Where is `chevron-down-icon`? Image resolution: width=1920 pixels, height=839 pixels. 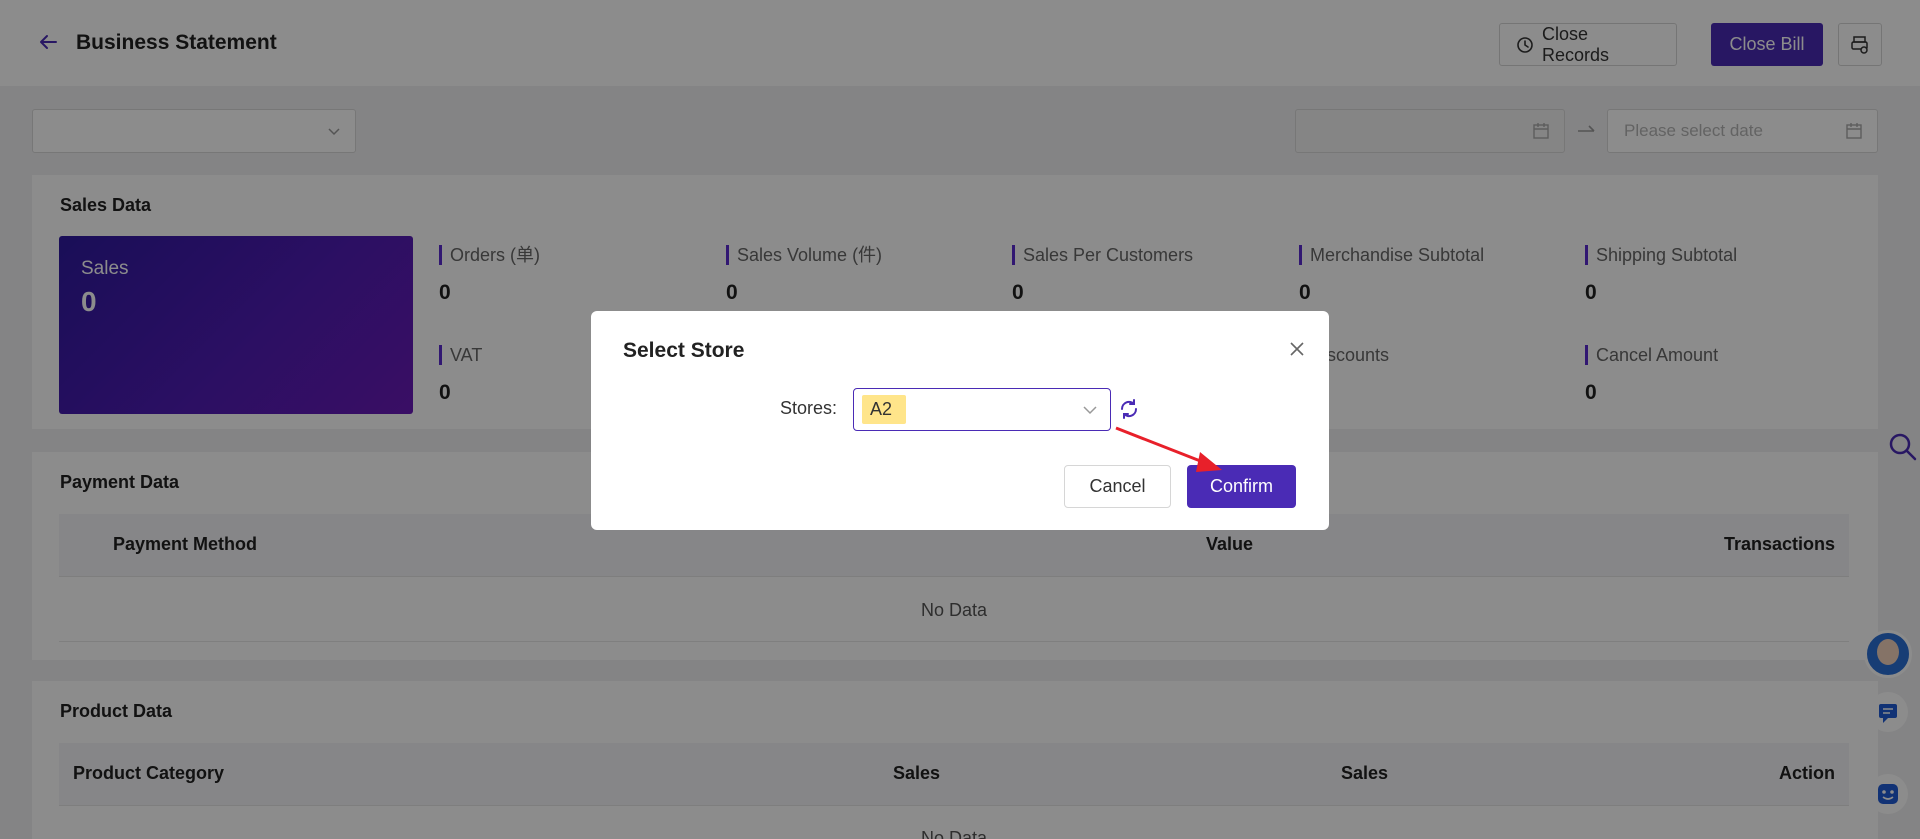 chevron-down-icon is located at coordinates (1090, 410).